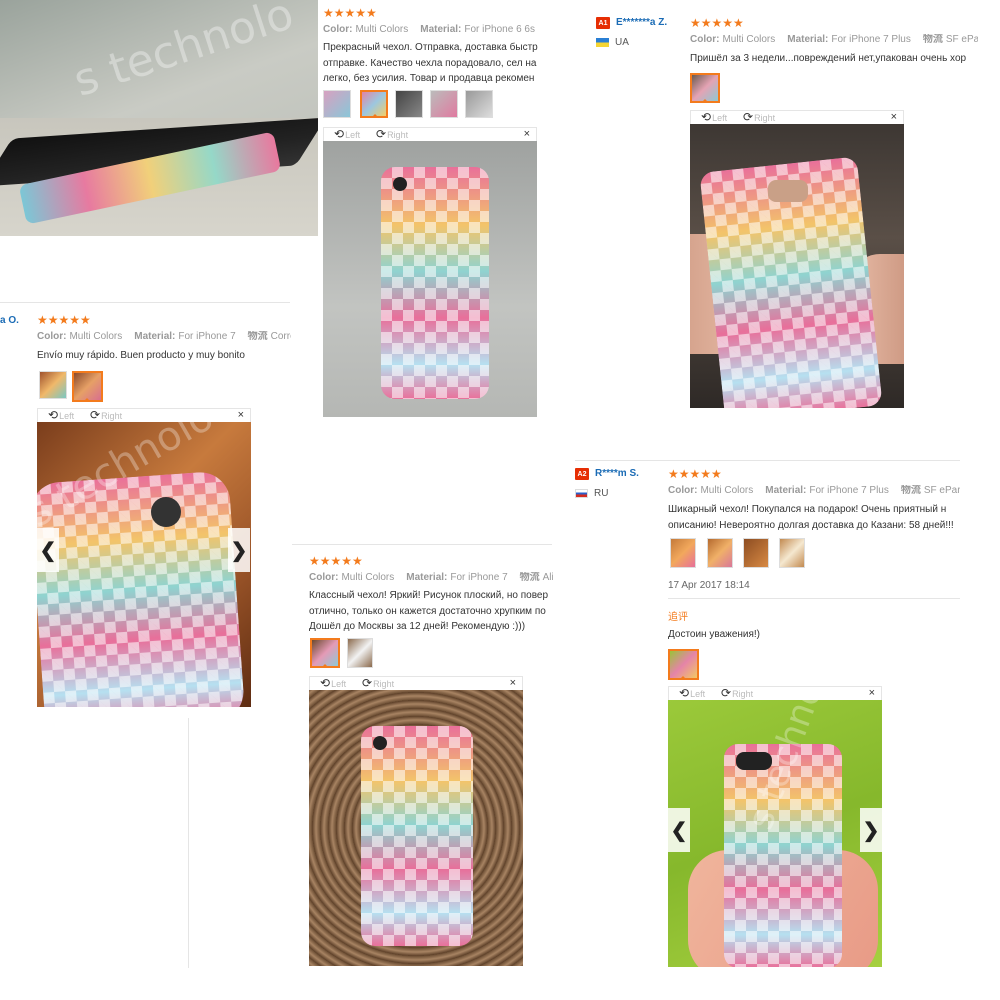 This screenshot has width=1000, height=1000. I want to click on user-level-badge: A1, so click(603, 23).